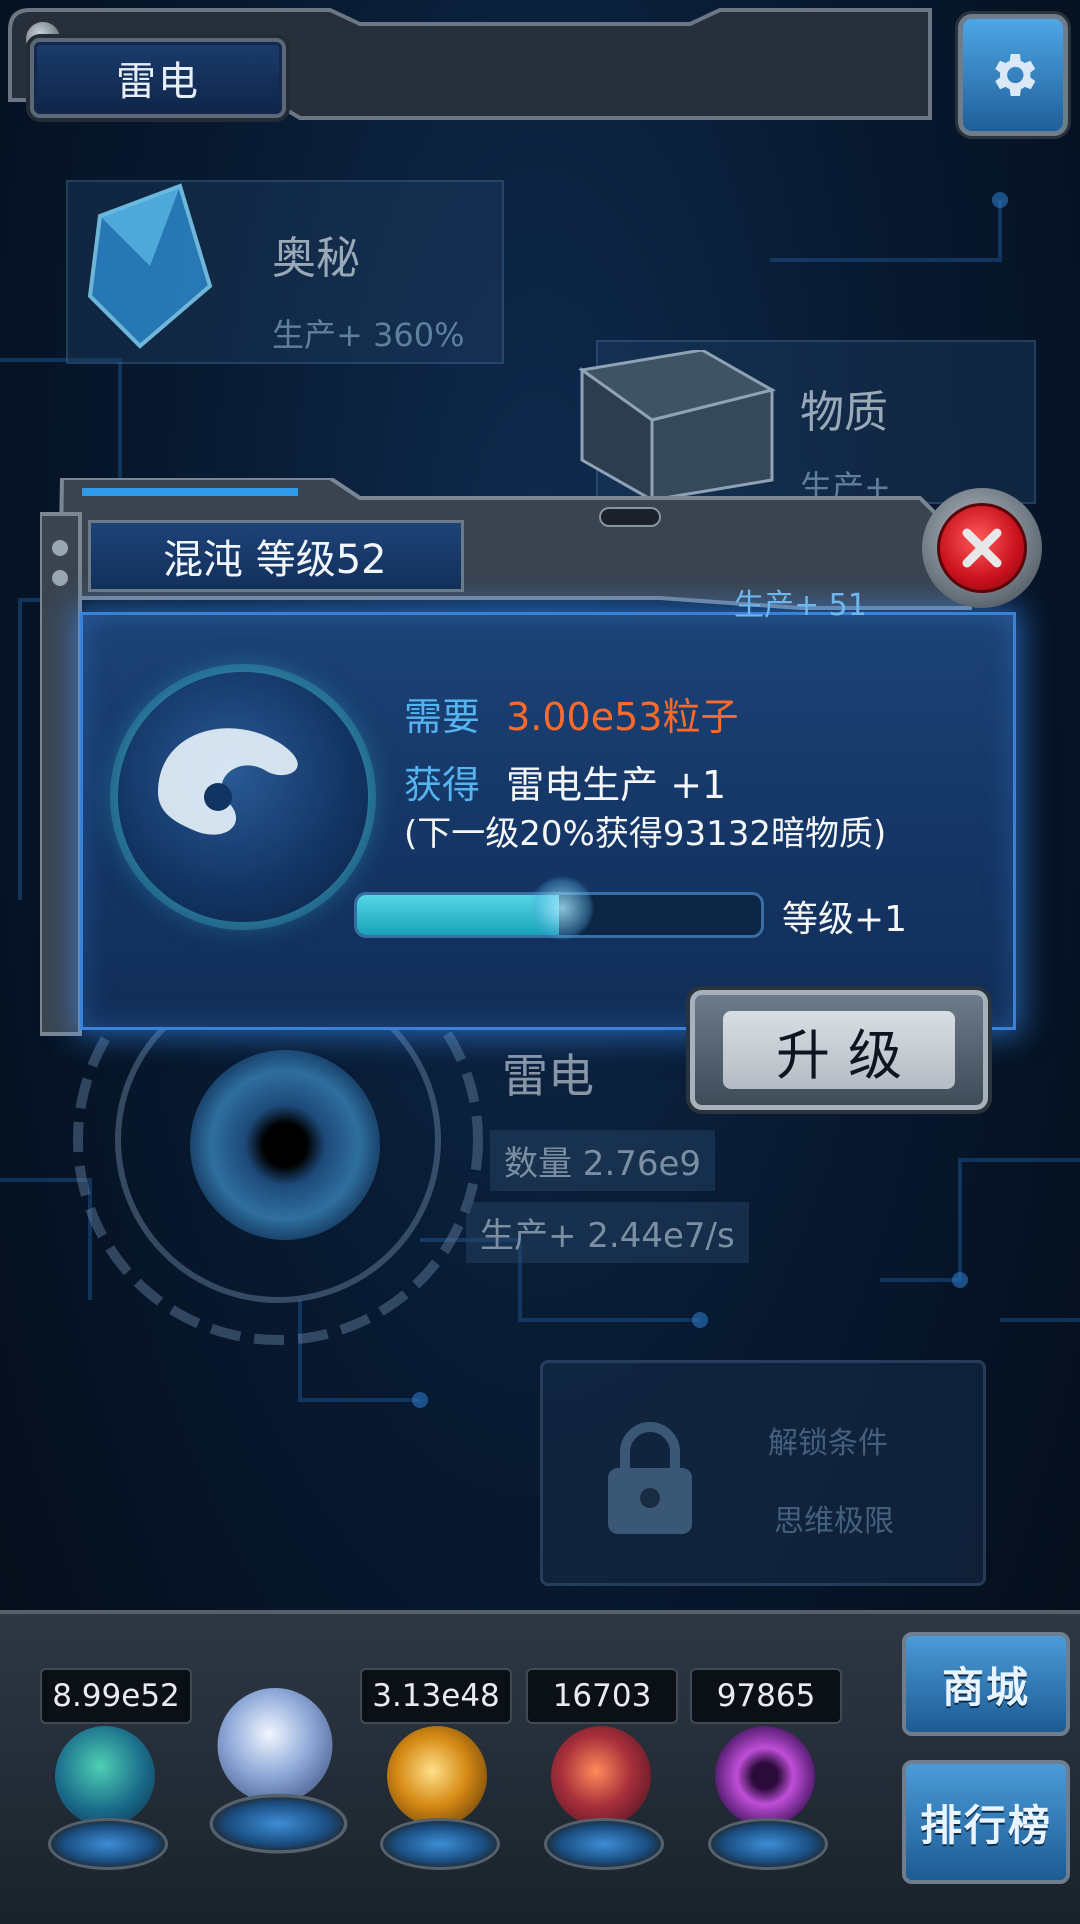  Describe the element at coordinates (844, 412) in the screenshot. I see `resource-name: 物质` at that location.